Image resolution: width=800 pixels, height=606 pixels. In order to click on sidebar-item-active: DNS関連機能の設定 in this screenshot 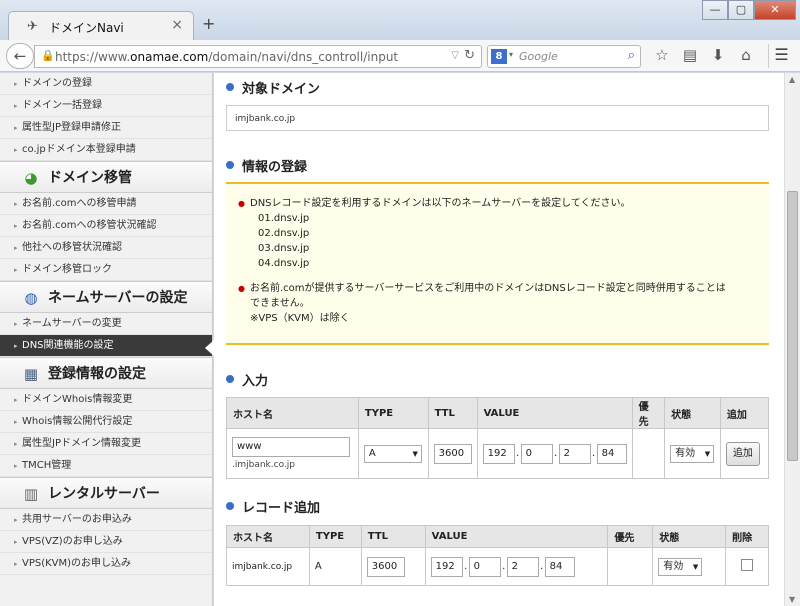, I will do `click(106, 346)`.